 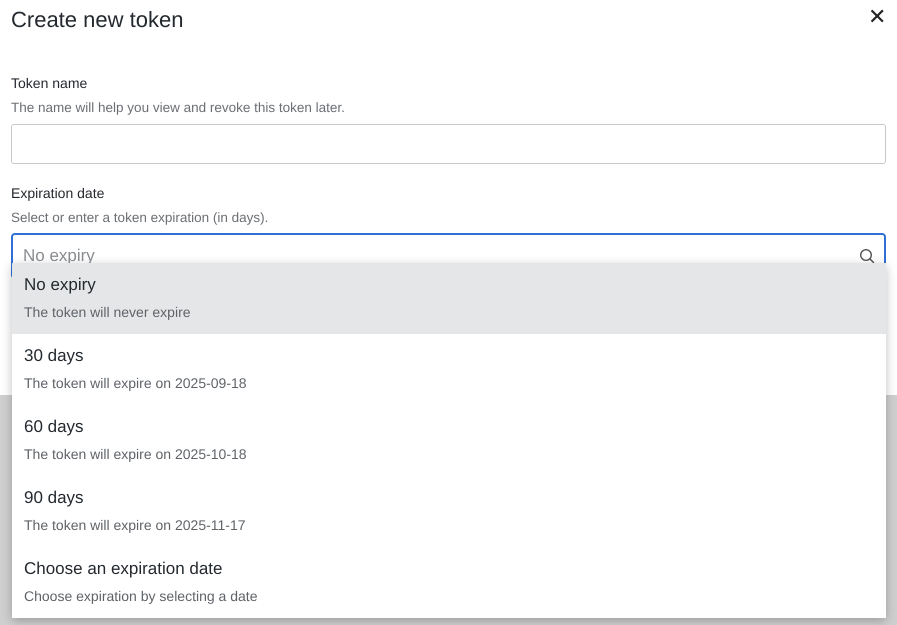 What do you see at coordinates (178, 108) in the screenshot?
I see `field-help-text: The name will help you view and revoke this token later.` at bounding box center [178, 108].